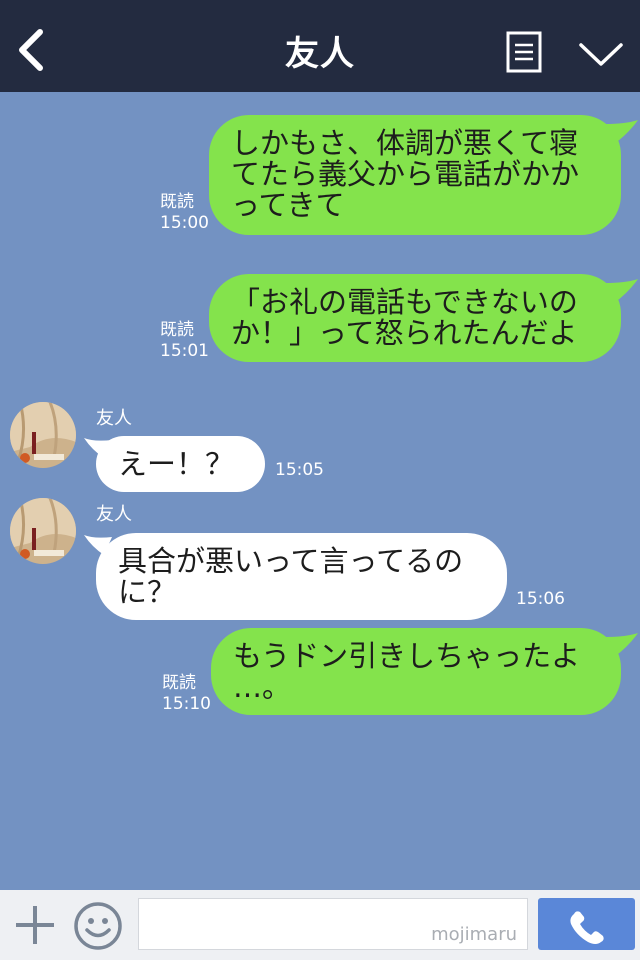  I want to click on message-meta: 既読 15:10, so click(186, 694).